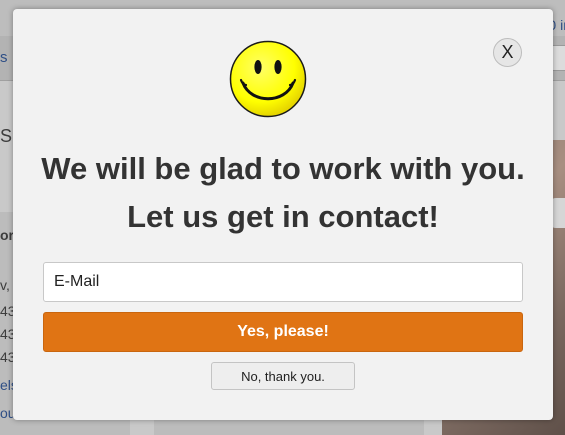  Describe the element at coordinates (558, 58) in the screenshot. I see `background-search-box` at that location.